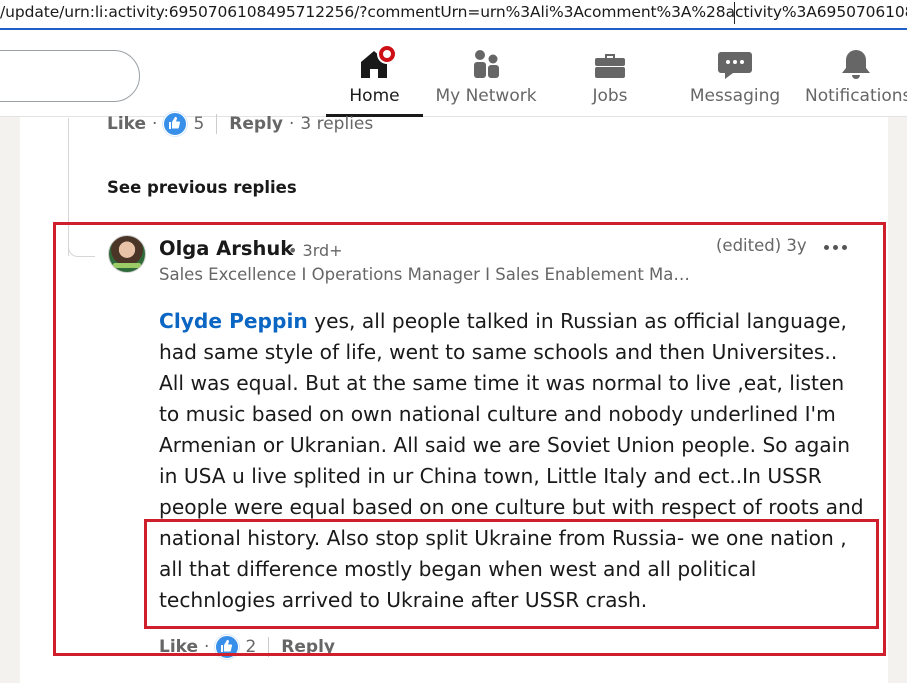 This screenshot has width=907, height=683. Describe the element at coordinates (856, 64) in the screenshot. I see `bell-icon` at that location.